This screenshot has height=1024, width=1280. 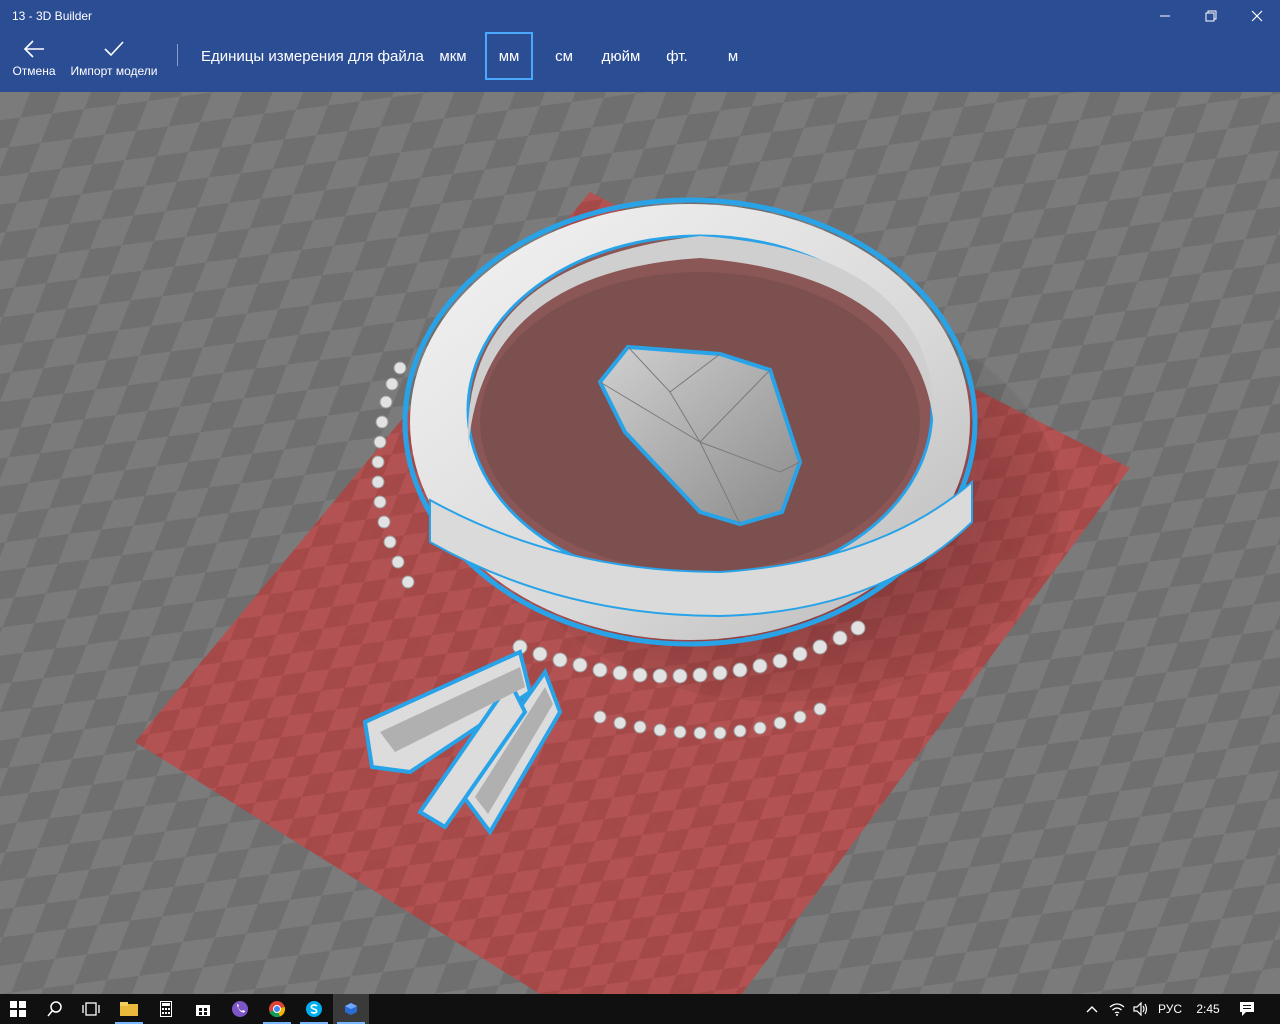 What do you see at coordinates (1170, 1009) in the screenshot?
I see `input-language: РУС` at bounding box center [1170, 1009].